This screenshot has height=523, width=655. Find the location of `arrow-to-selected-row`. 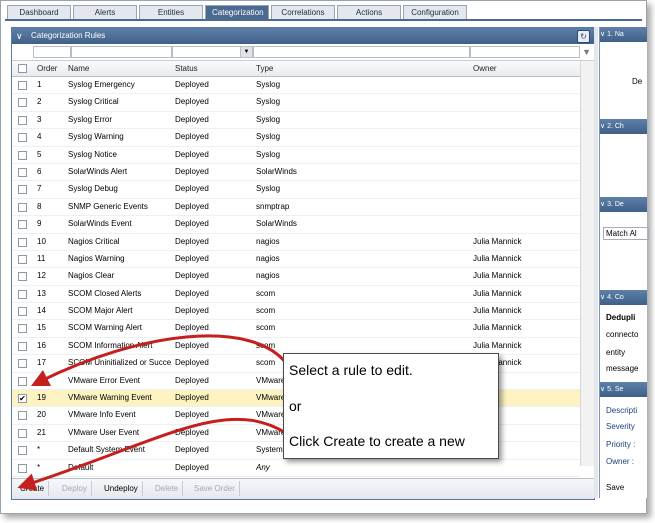

arrow-to-selected-row is located at coordinates (159, 360).